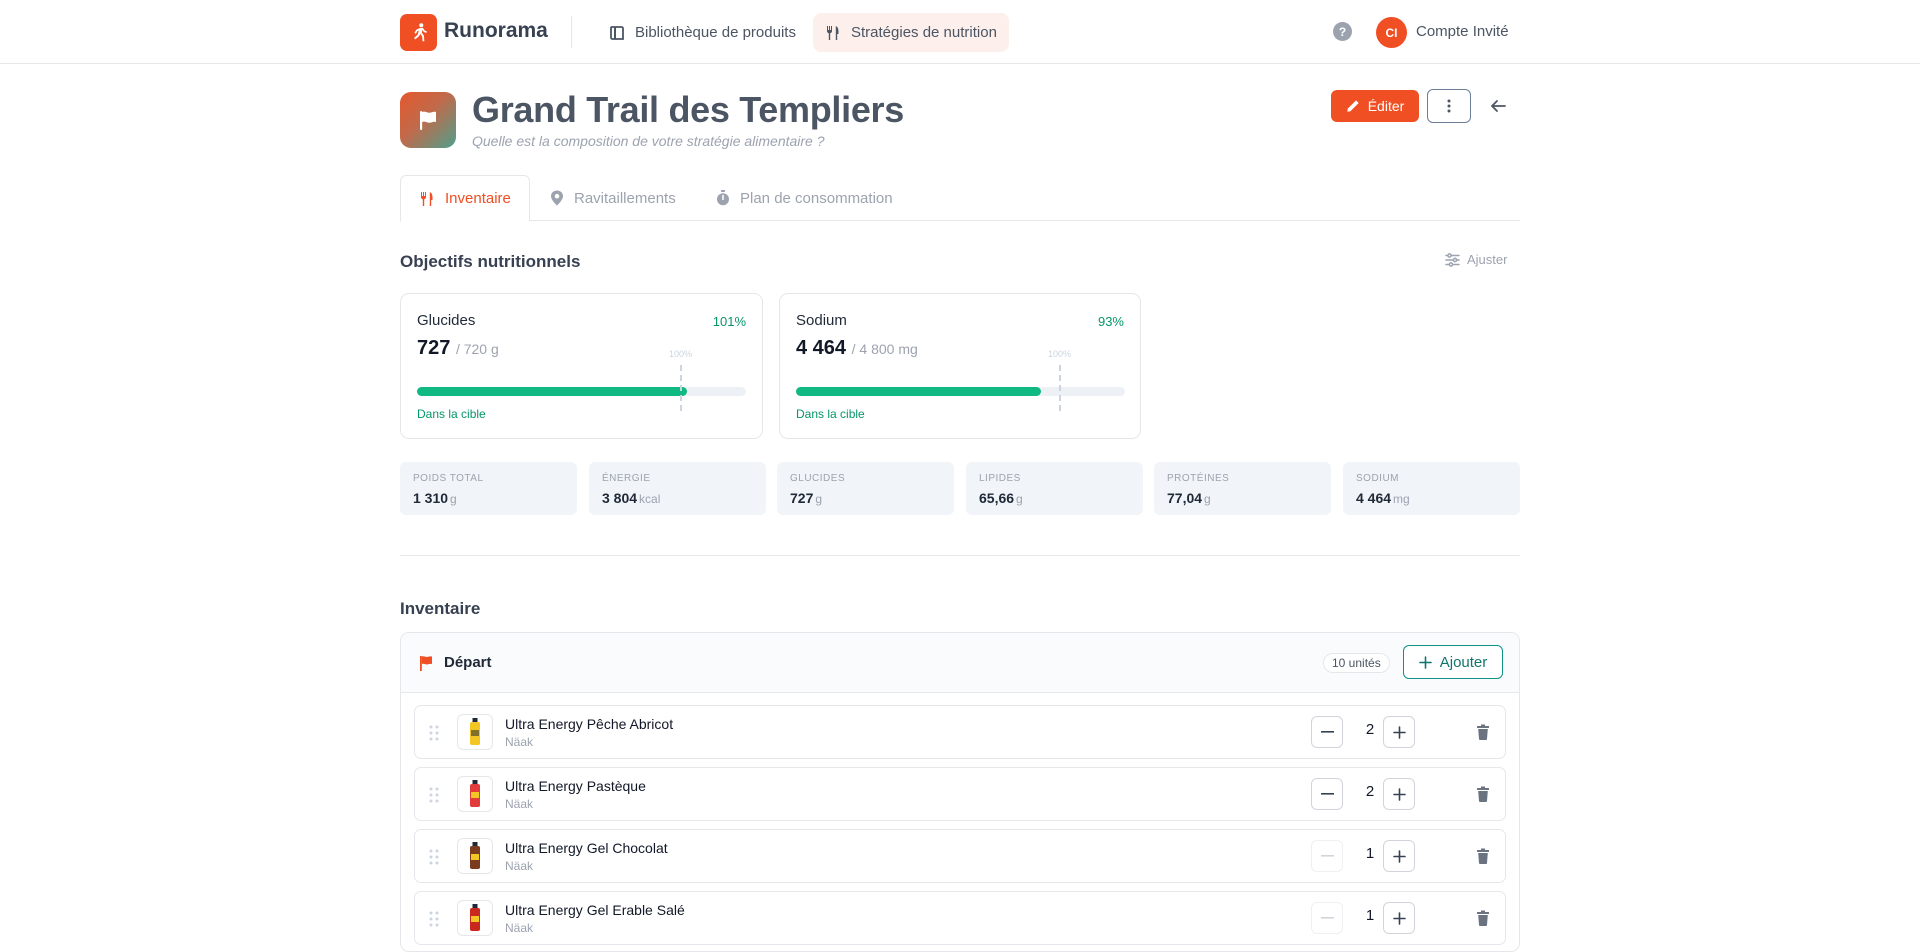  I want to click on adjust-button: Ajuster, so click(1476, 259).